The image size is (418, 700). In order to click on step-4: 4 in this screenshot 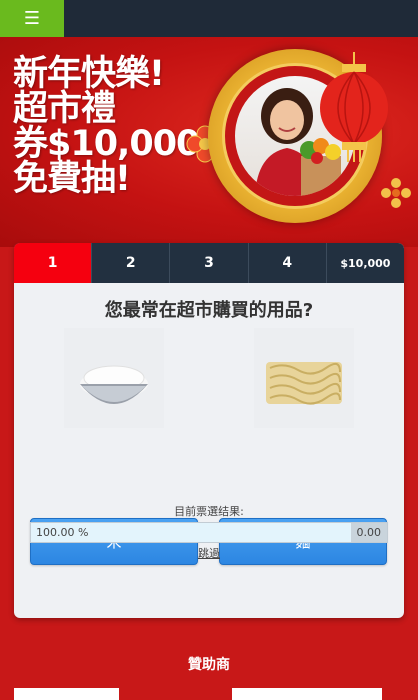, I will do `click(288, 263)`.